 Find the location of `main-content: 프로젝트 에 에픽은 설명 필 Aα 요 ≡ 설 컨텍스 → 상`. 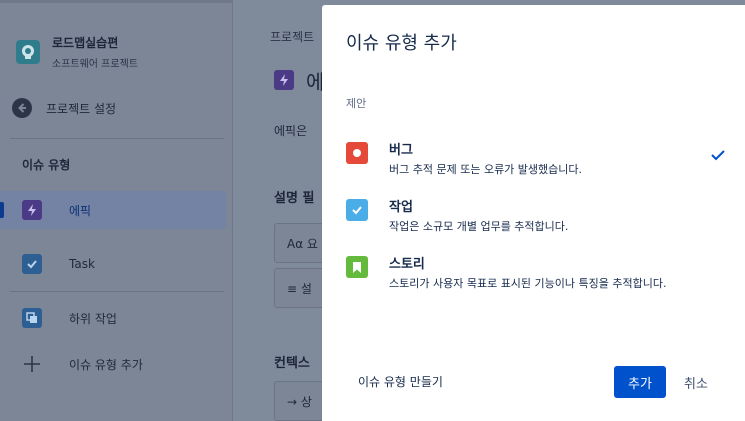

main-content: 프로젝트 에 에픽은 설명 필 Aα 요 ≡ 설 컨텍스 → 상 is located at coordinates (284, 210).